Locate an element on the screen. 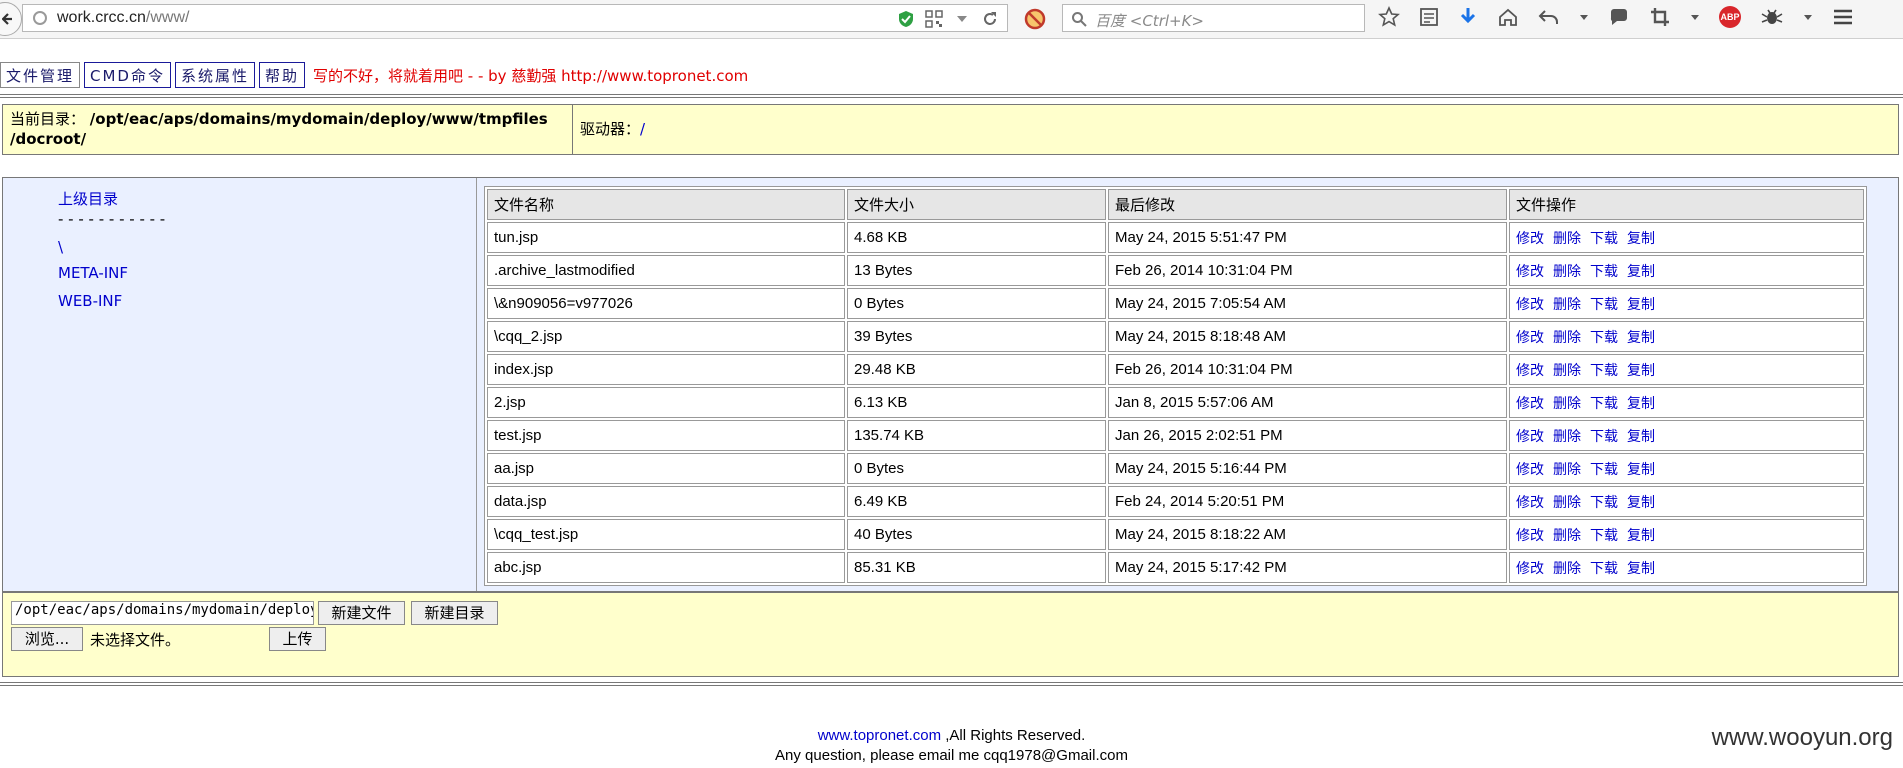 The width and height of the screenshot is (1903, 768). drives-label: 驱动器： is located at coordinates (610, 129).